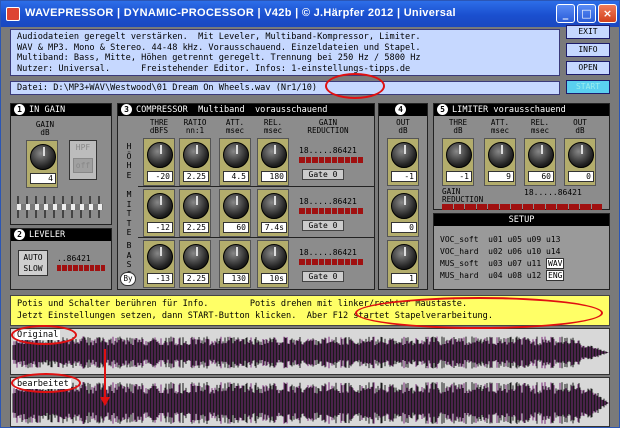 Image resolution: width=620 pixels, height=428 pixels. I want to click on preset-u13: u13, so click(553, 239).